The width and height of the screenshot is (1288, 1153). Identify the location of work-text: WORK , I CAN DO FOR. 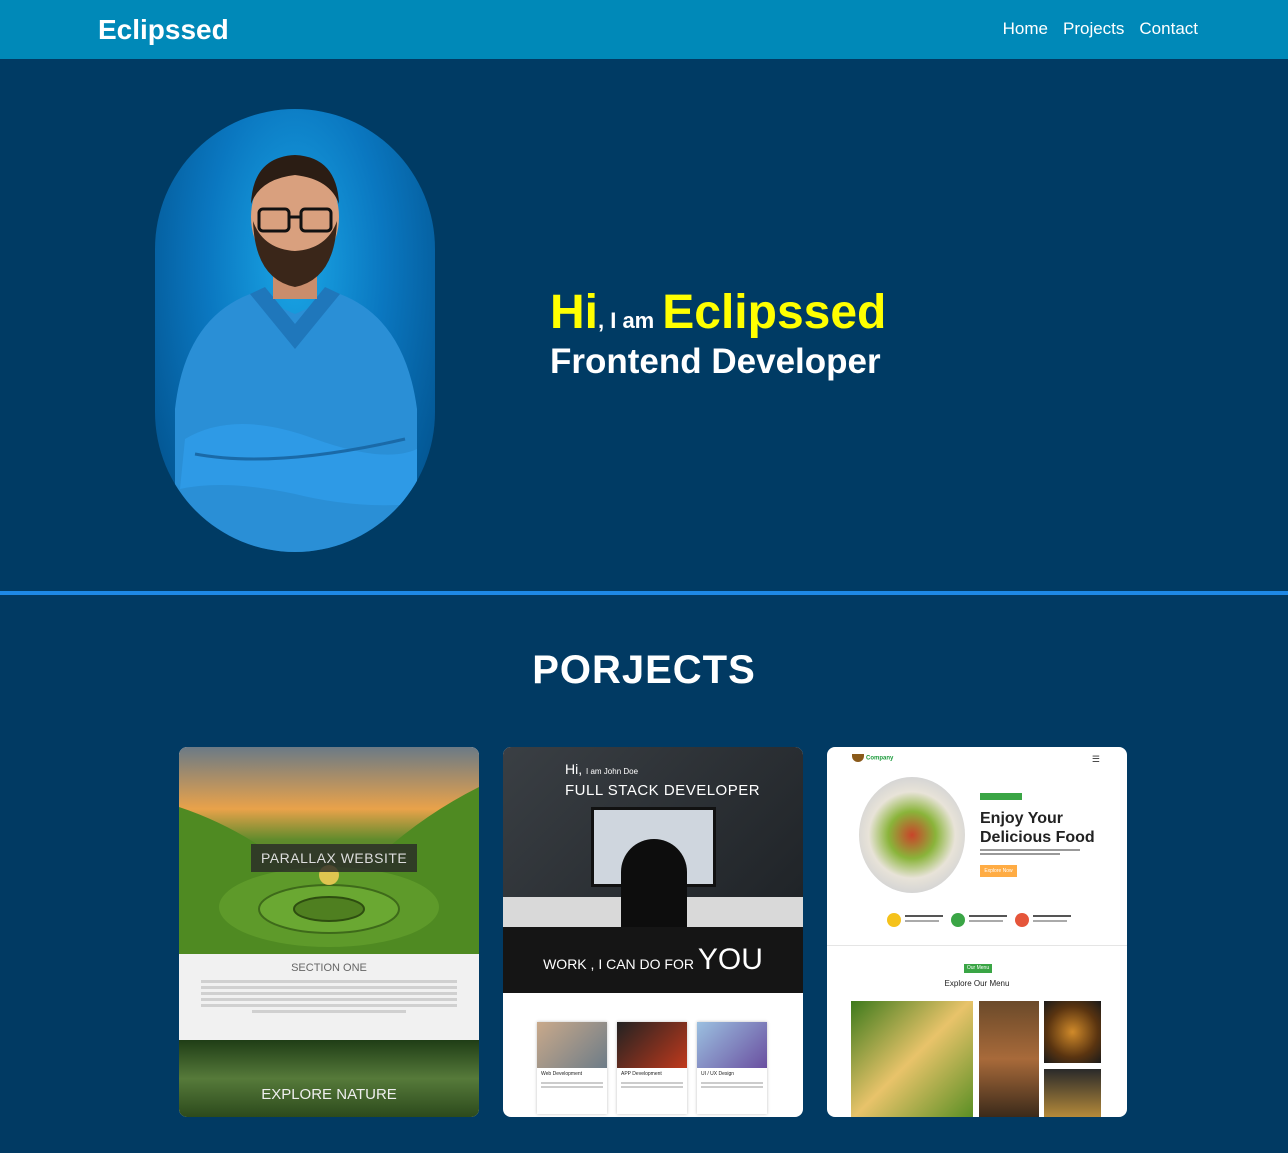
(618, 964).